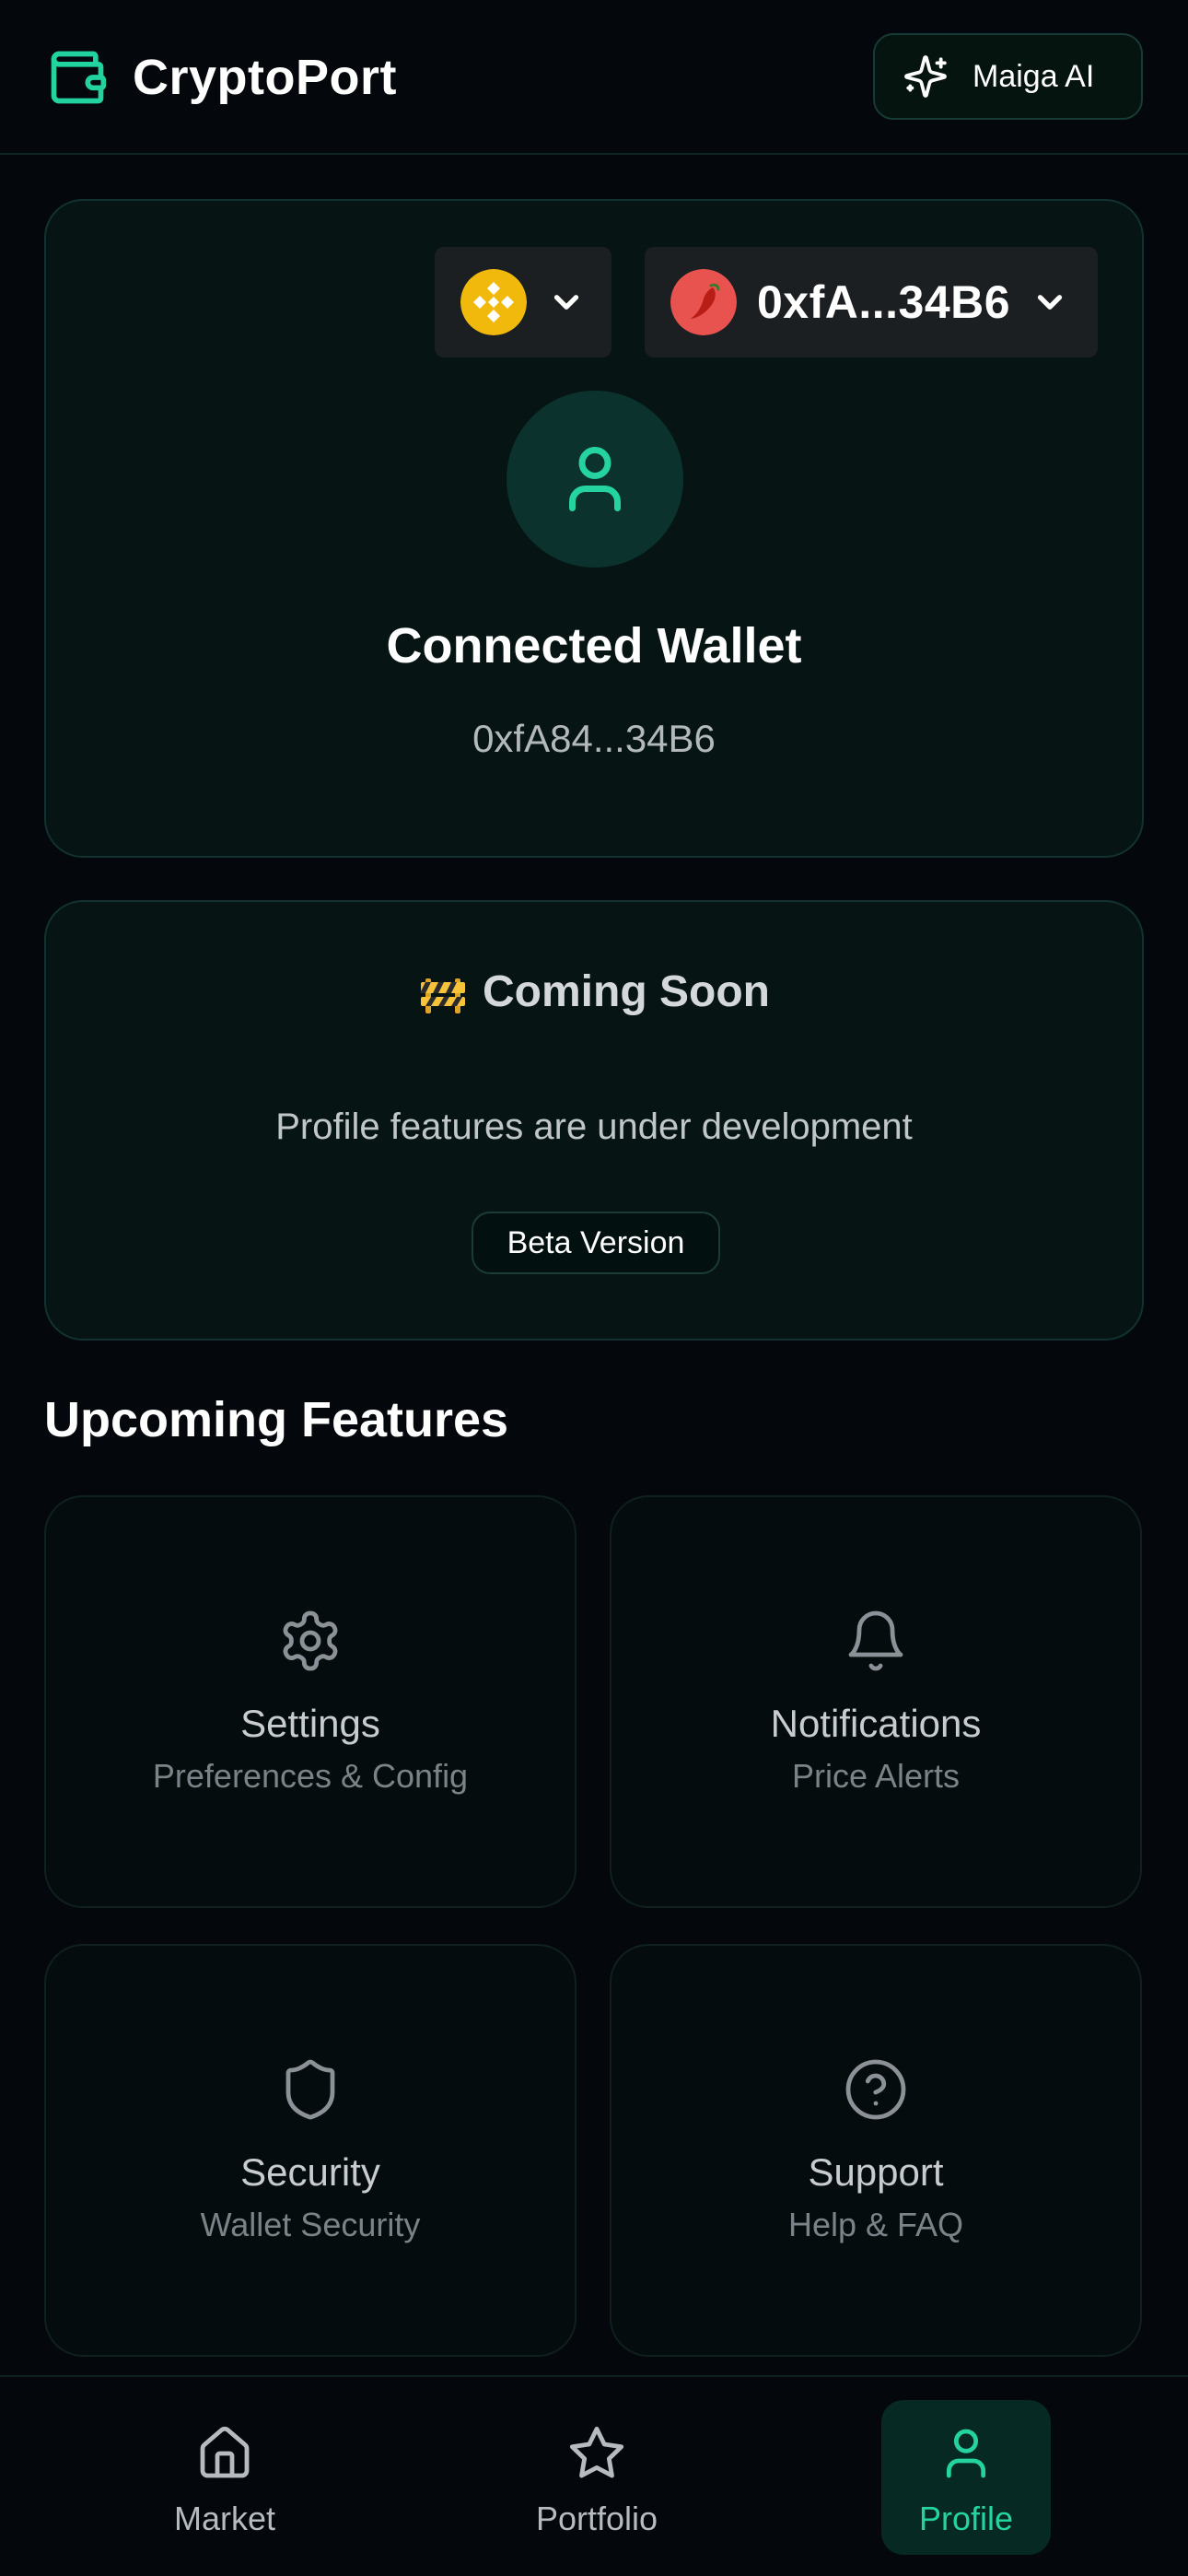  What do you see at coordinates (224, 2518) in the screenshot?
I see `nav-label: Market` at bounding box center [224, 2518].